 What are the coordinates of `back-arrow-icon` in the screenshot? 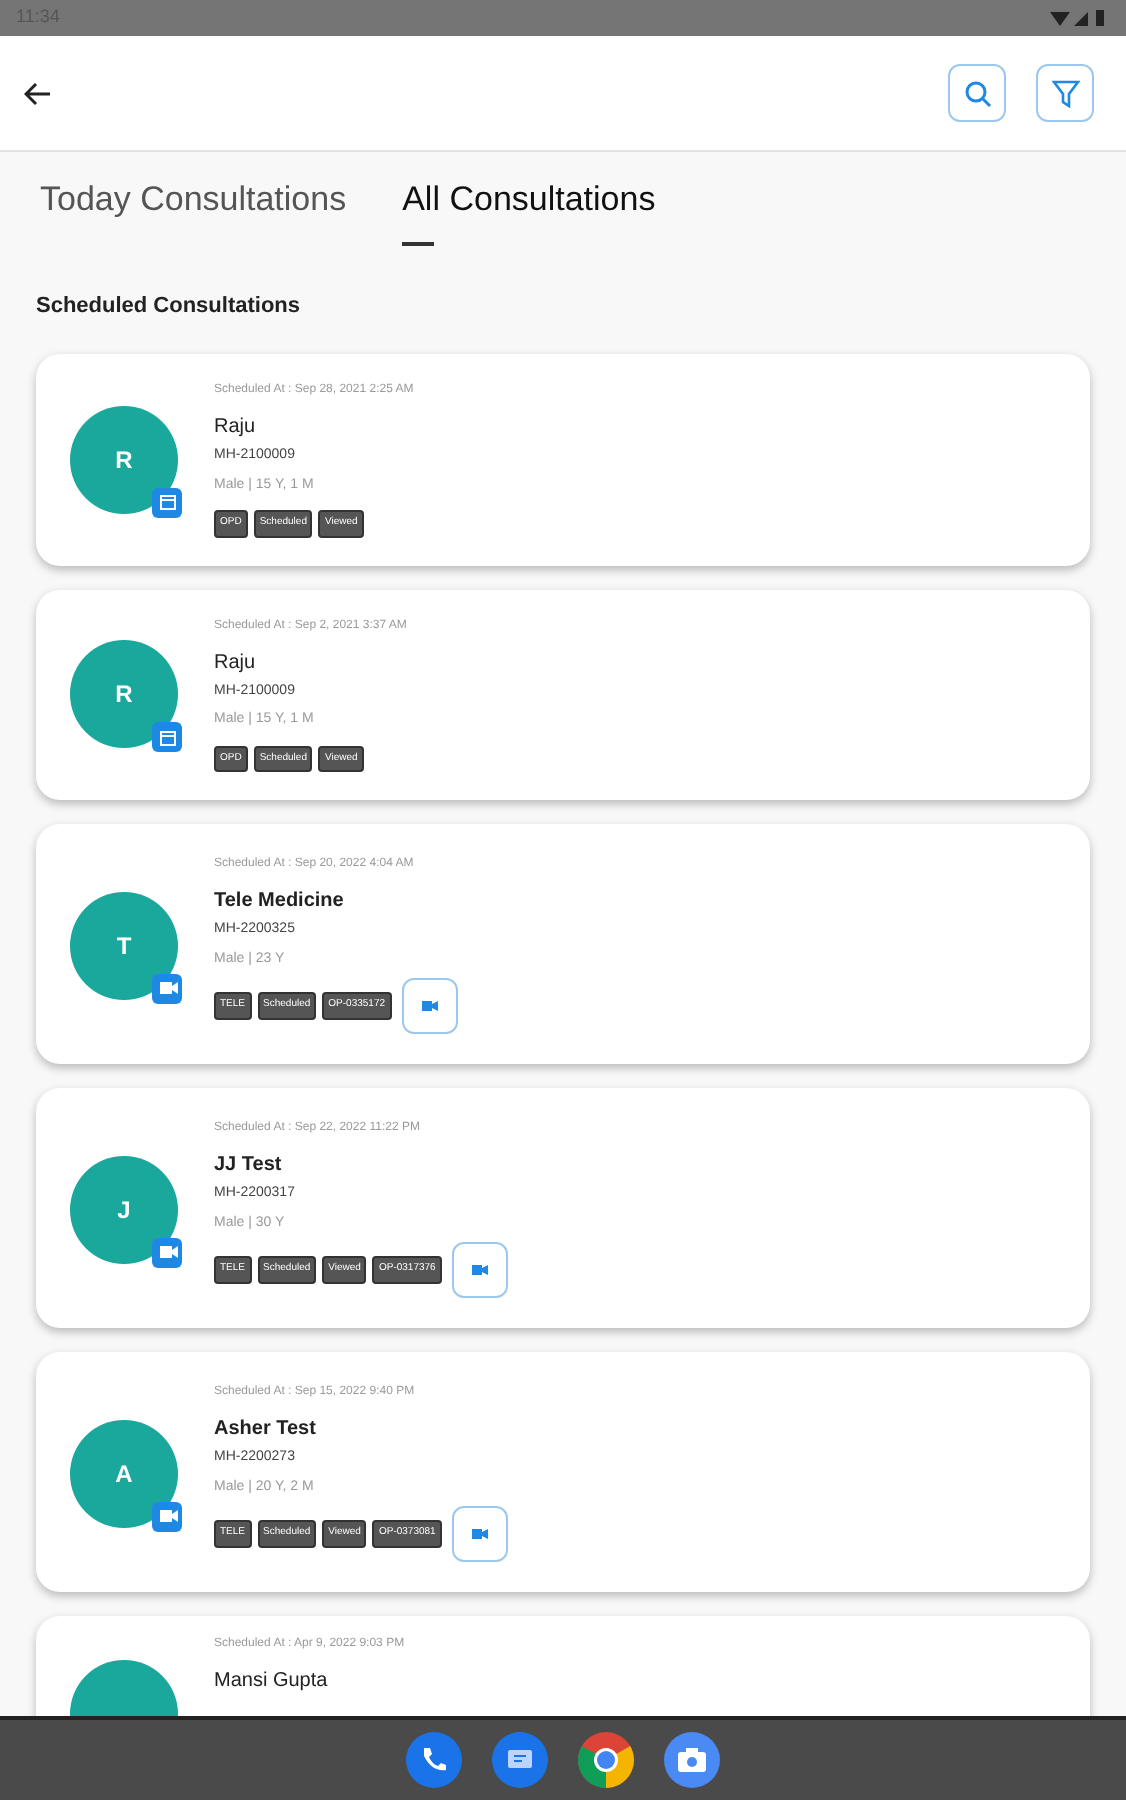 It's located at (38, 93).